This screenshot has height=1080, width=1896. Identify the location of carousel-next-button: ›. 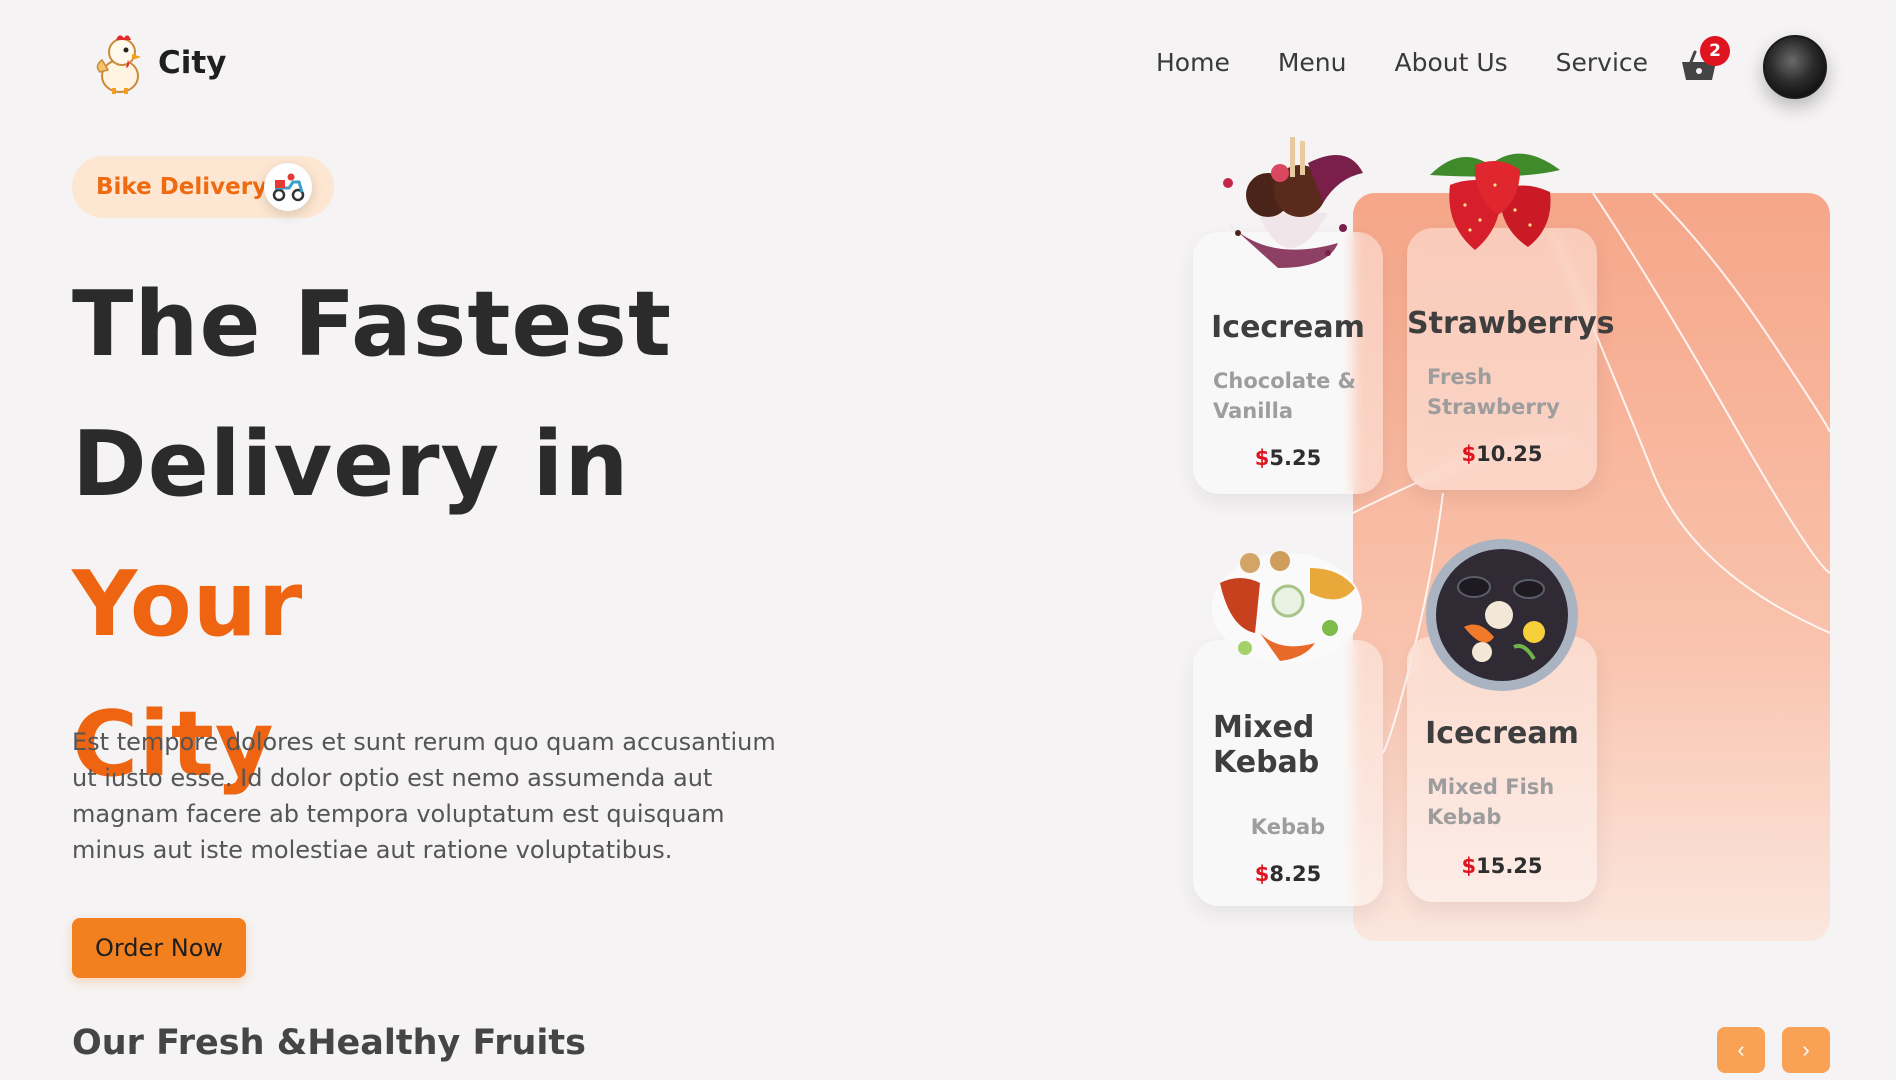
(1806, 1050).